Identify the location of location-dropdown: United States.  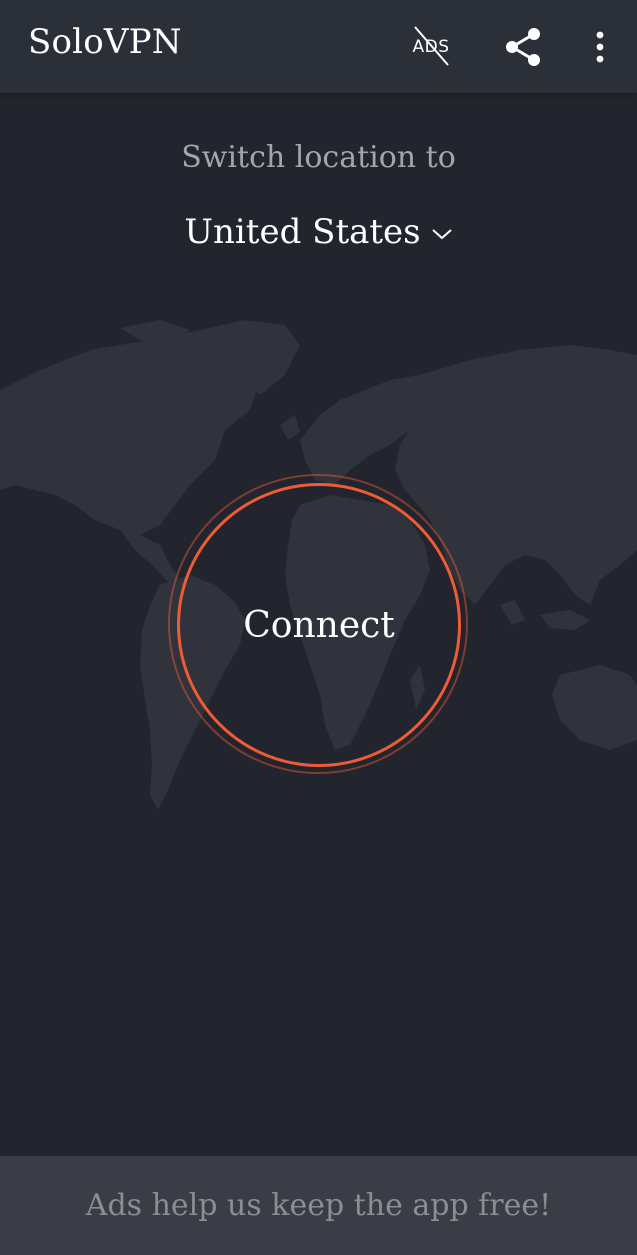
(318, 232).